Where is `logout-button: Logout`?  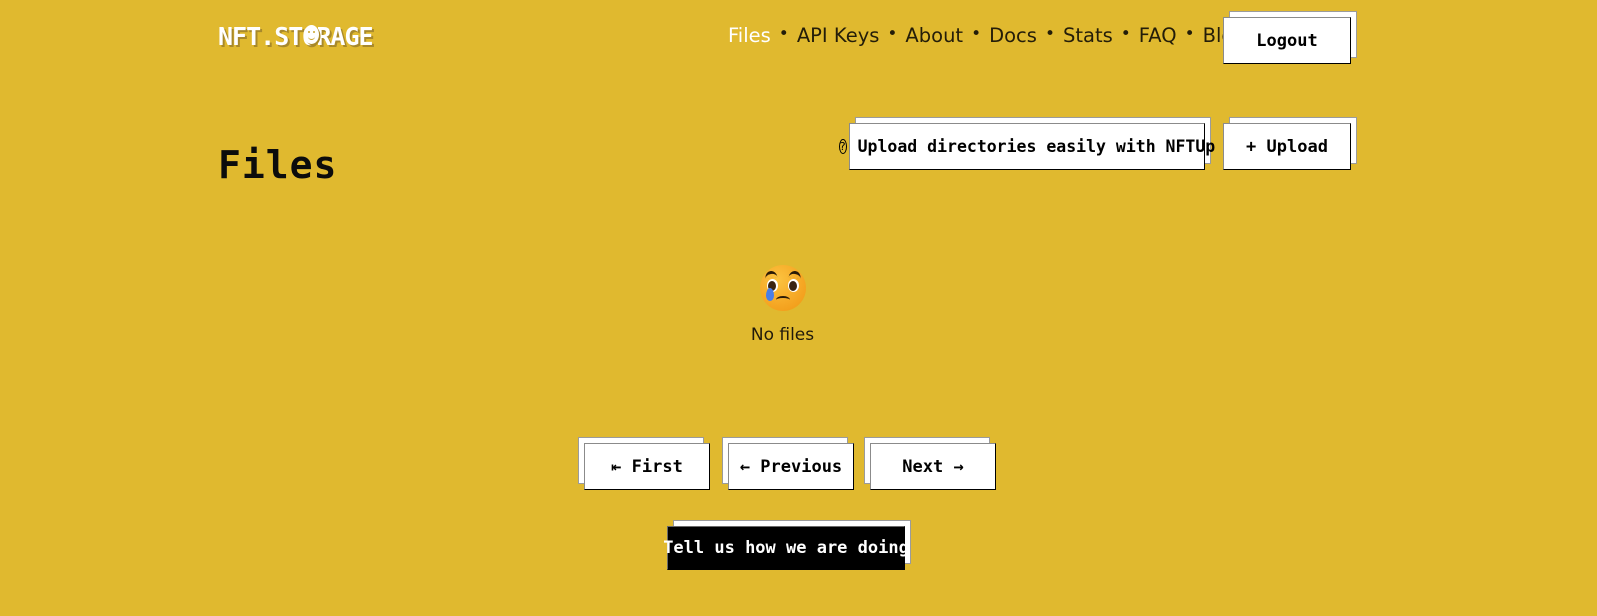 logout-button: Logout is located at coordinates (1287, 40).